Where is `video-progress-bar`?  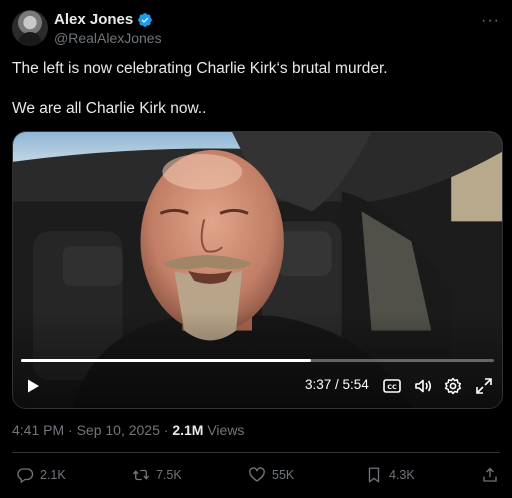
video-progress-bar is located at coordinates (257, 360).